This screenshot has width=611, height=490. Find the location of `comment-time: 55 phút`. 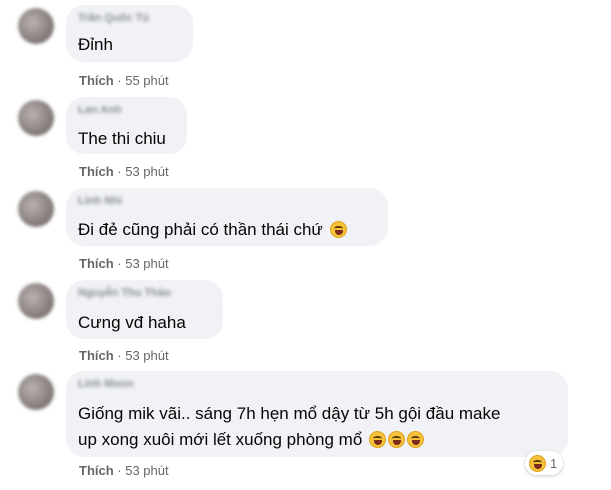

comment-time: 55 phút is located at coordinates (146, 80).